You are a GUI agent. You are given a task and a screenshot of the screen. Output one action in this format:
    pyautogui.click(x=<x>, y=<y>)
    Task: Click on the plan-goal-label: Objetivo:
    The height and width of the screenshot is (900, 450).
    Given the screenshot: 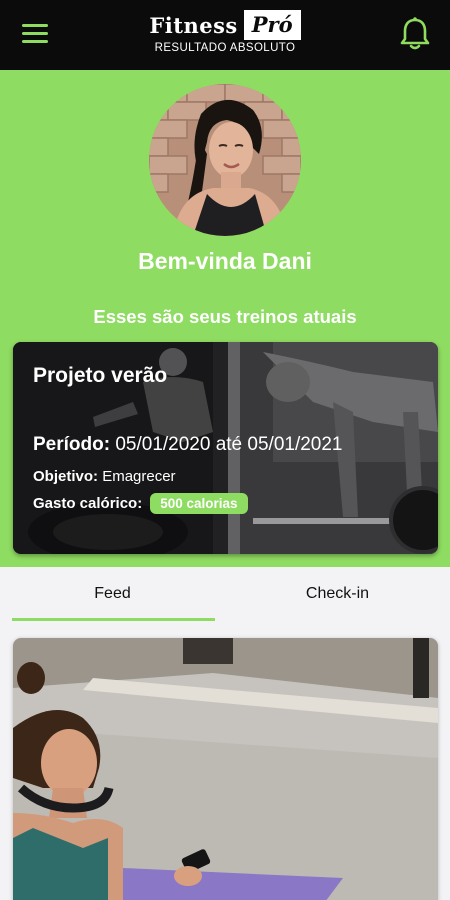 What is the action you would take?
    pyautogui.click(x=66, y=476)
    